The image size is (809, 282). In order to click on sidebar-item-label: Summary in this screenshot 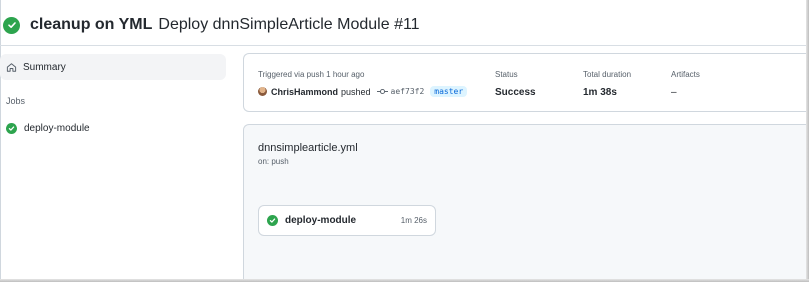, I will do `click(44, 67)`.